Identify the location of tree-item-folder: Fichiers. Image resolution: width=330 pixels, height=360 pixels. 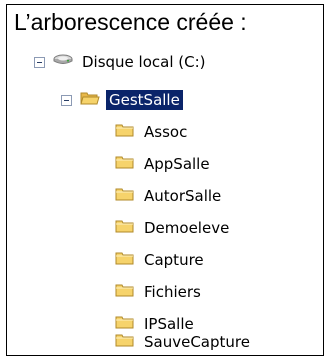
(159, 292).